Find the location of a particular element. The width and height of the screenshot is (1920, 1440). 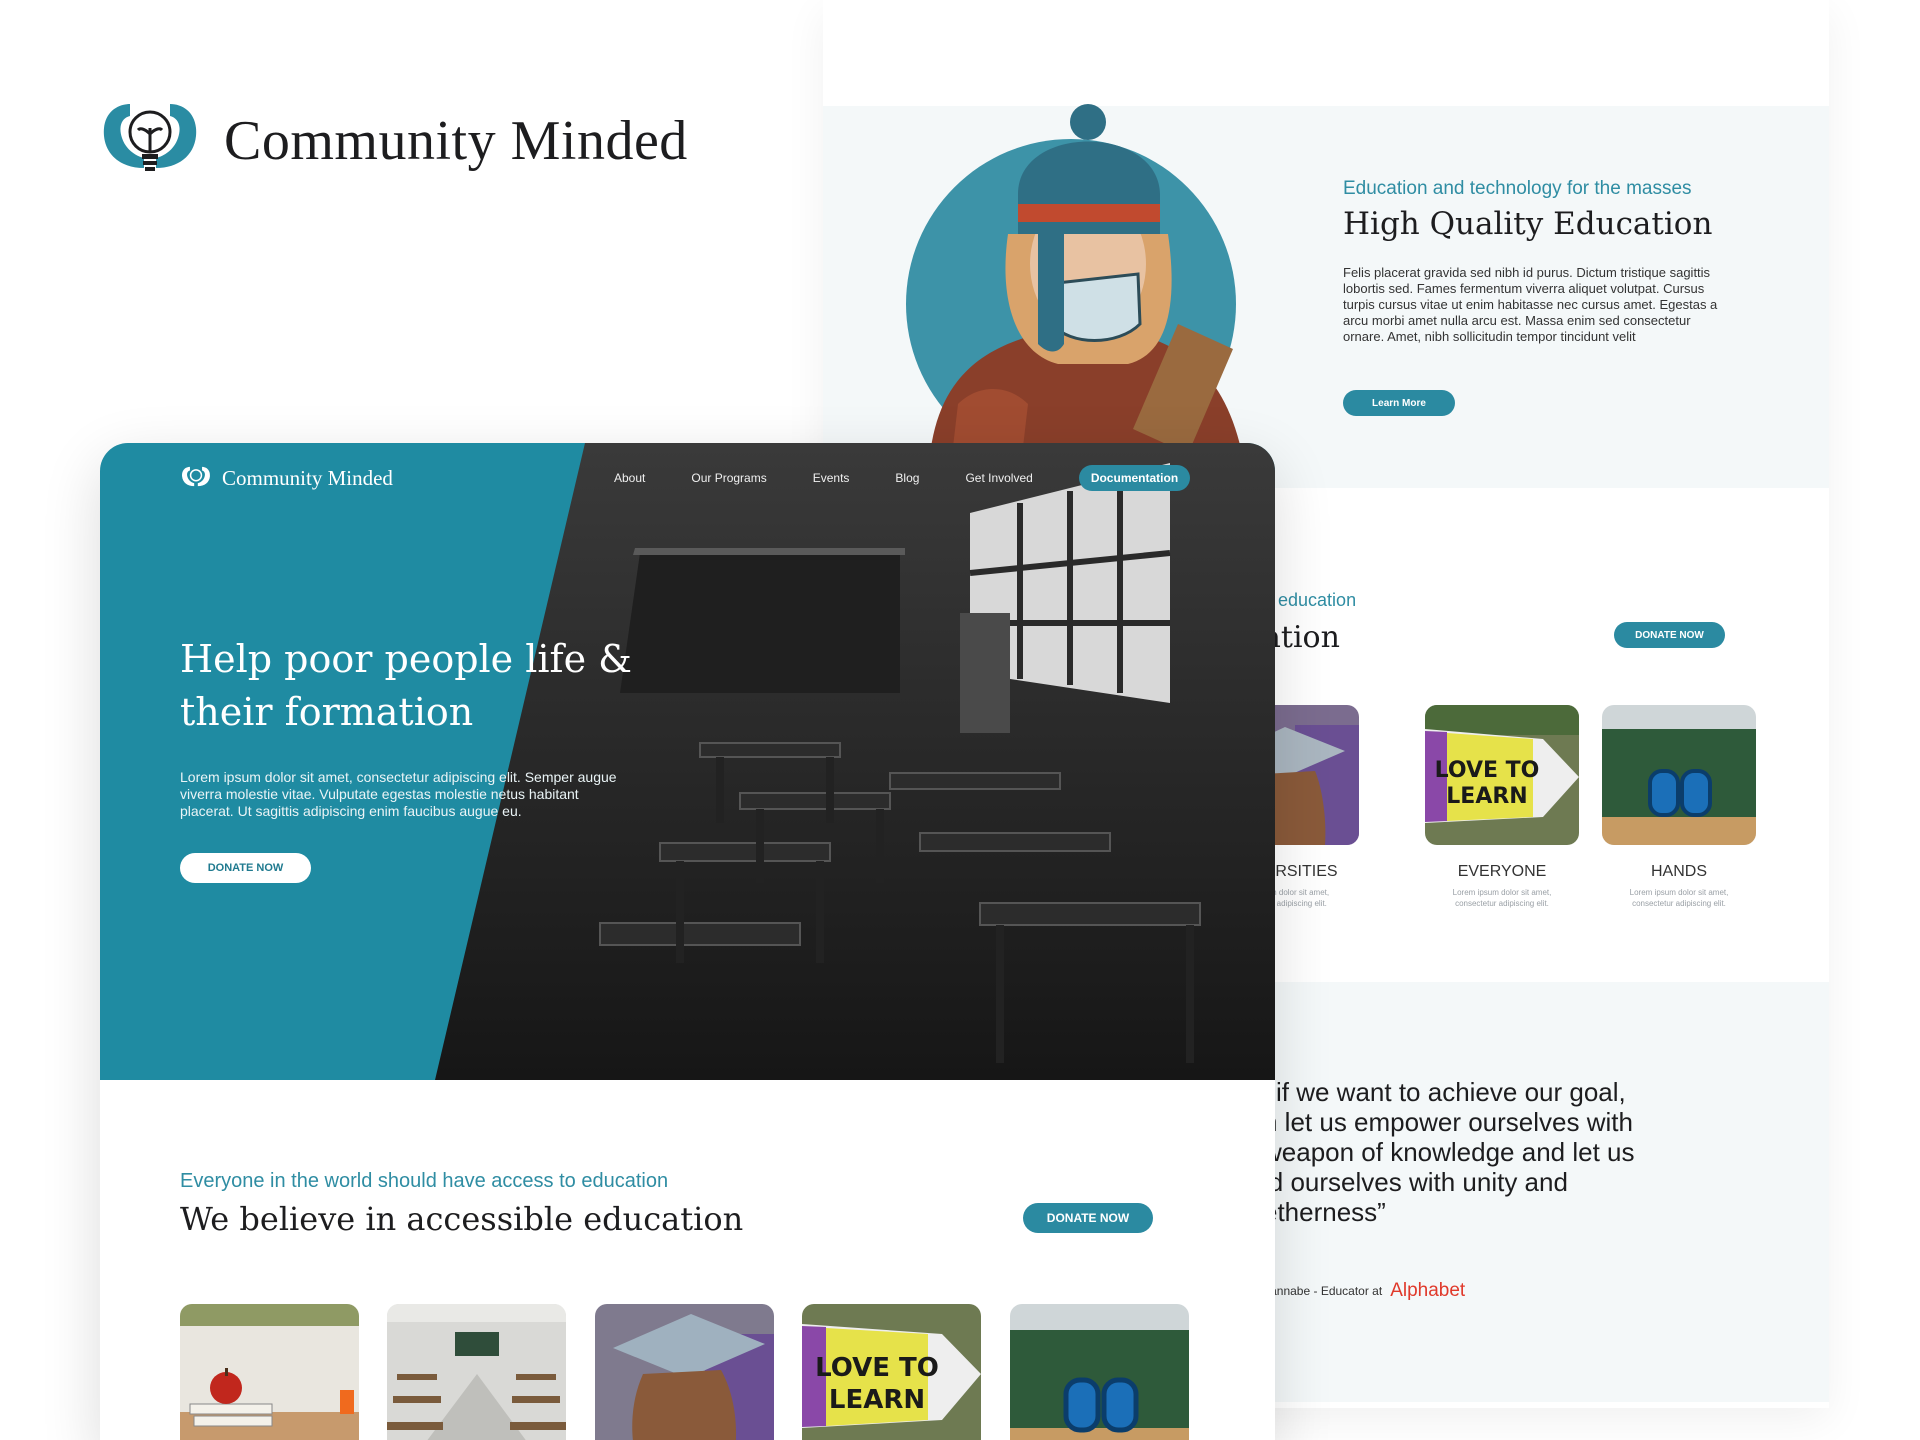

card-apple-books is located at coordinates (269, 1372).